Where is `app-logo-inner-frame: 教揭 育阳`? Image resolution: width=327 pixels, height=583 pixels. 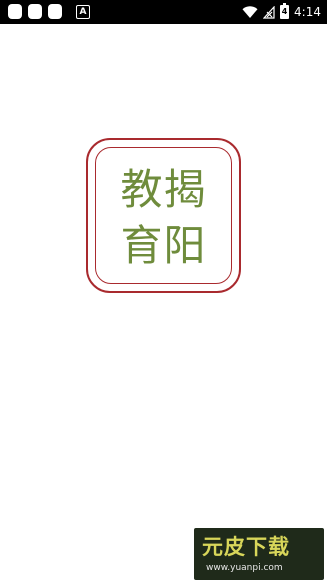
app-logo-inner-frame: 教揭 育阳 is located at coordinates (163, 215).